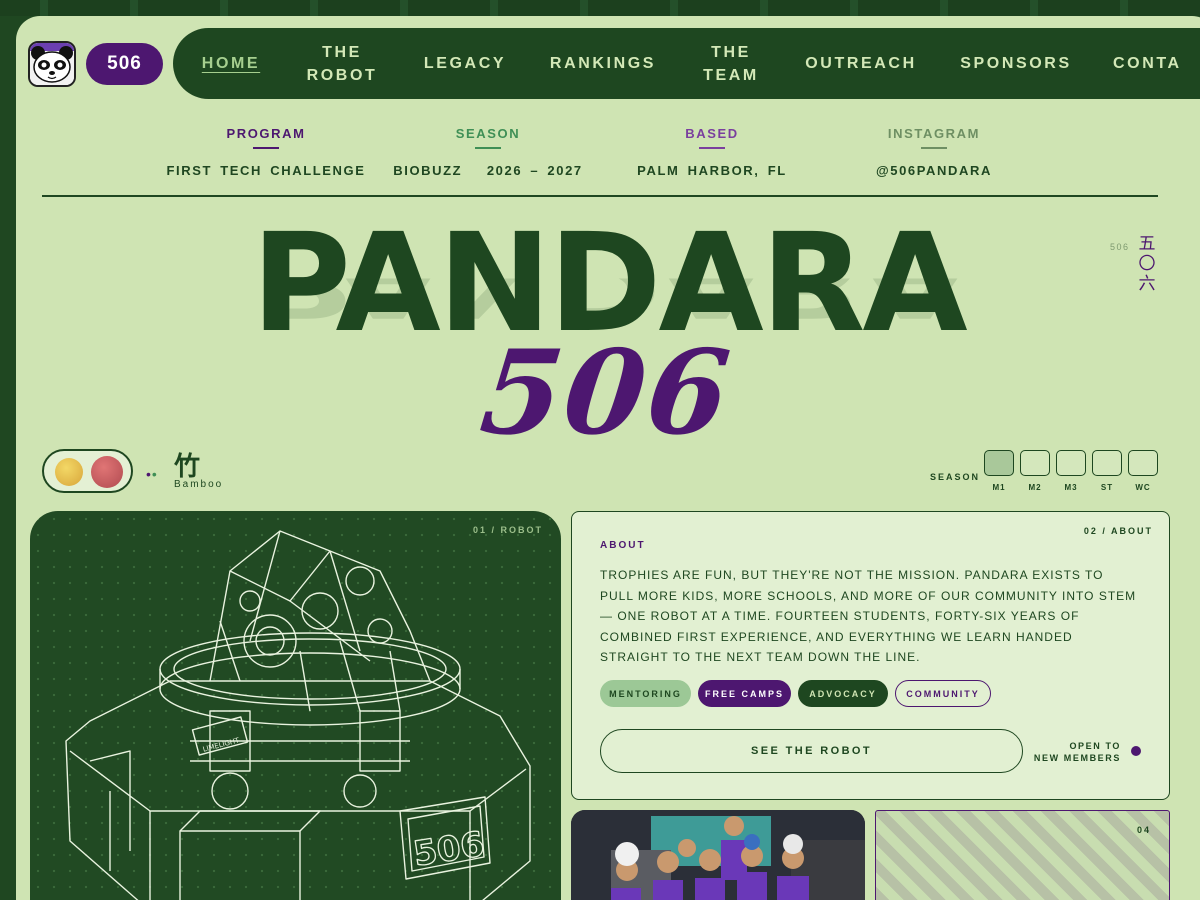 The height and width of the screenshot is (900, 1200). I want to click on season-step-m2, so click(1035, 463).